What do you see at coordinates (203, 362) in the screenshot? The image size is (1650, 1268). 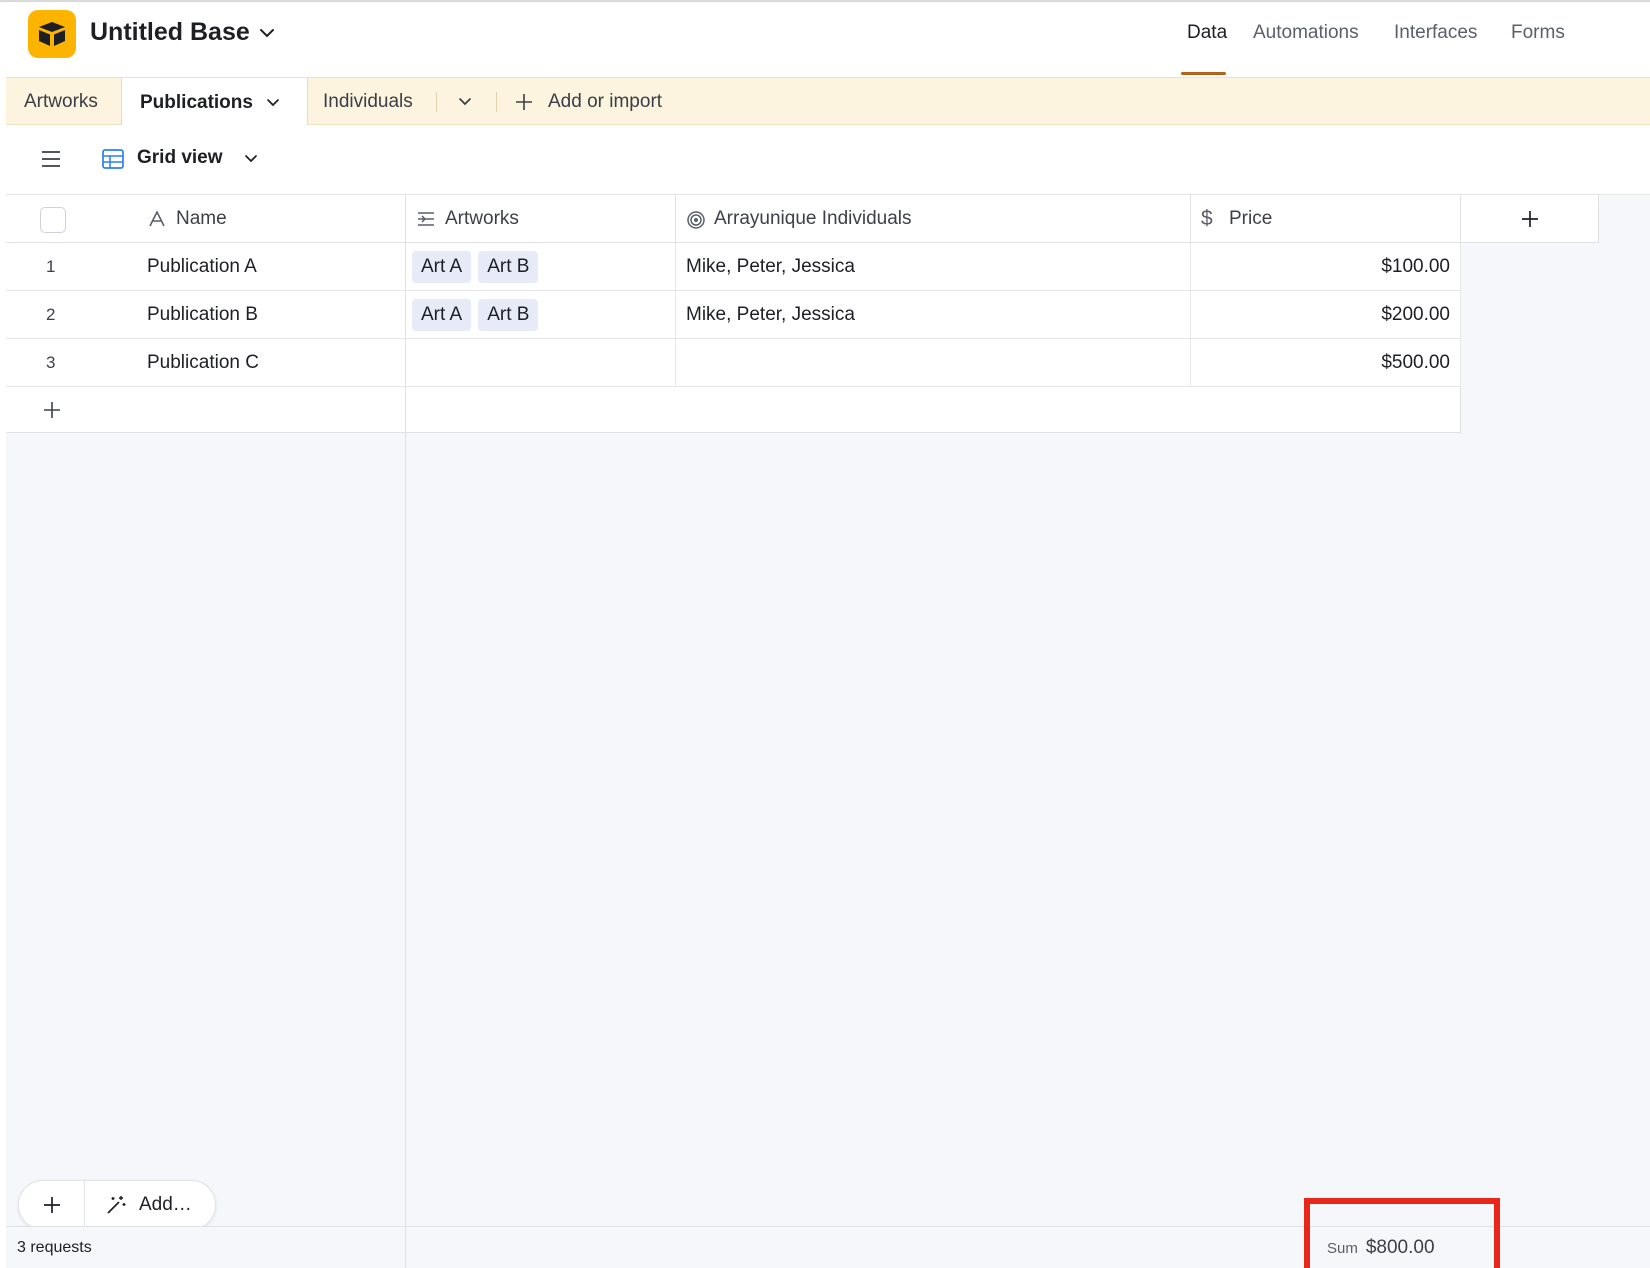 I see `name-value: Publication C` at bounding box center [203, 362].